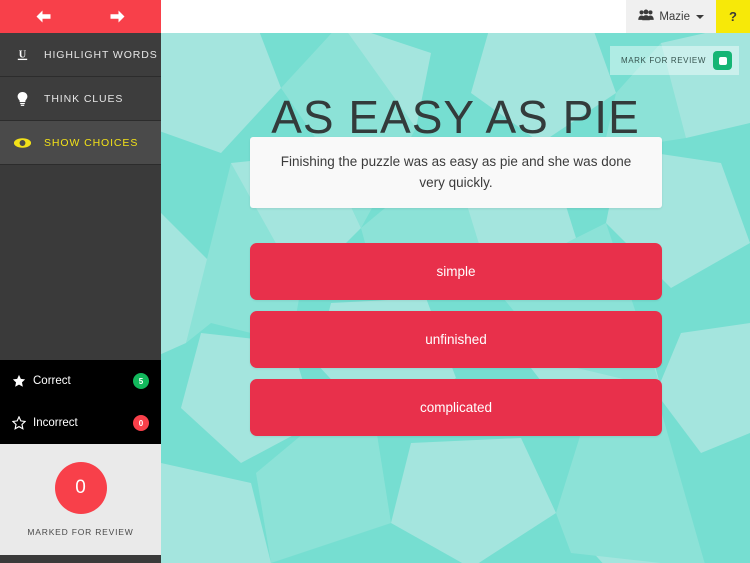  I want to click on underline-u-icon: U, so click(22, 54).